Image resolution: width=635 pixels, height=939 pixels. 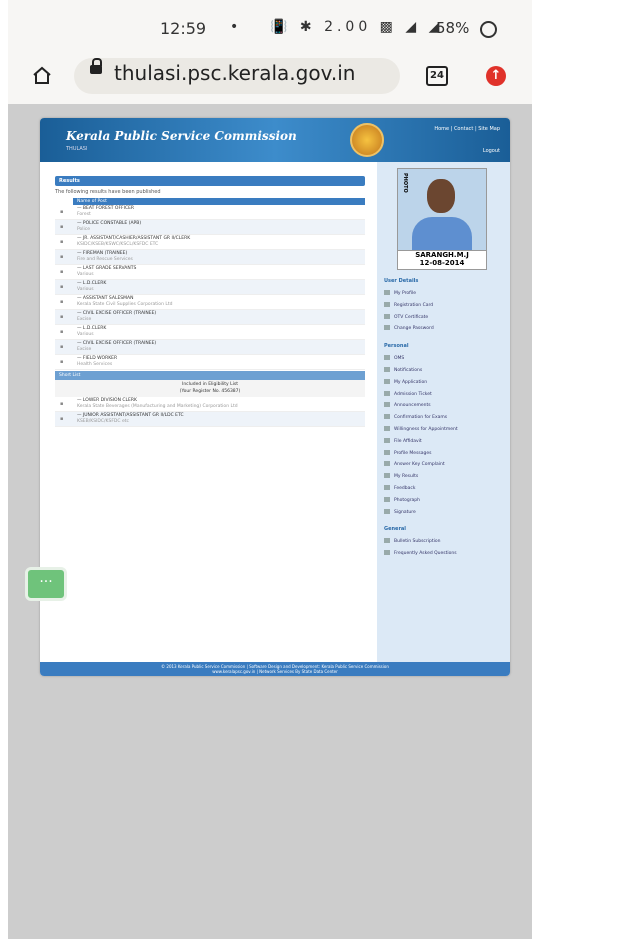 I want to click on sidebar-link-label: Profile Messages, so click(x=413, y=453).